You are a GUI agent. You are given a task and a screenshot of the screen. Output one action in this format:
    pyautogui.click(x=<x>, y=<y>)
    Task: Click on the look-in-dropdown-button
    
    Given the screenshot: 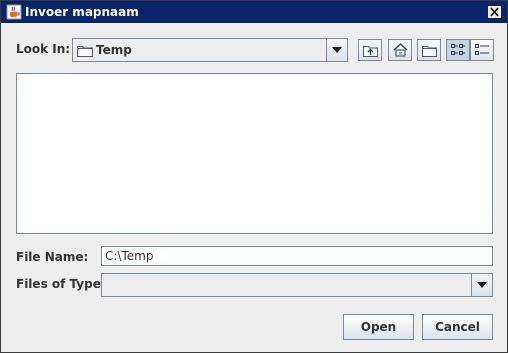 What is the action you would take?
    pyautogui.click(x=336, y=50)
    